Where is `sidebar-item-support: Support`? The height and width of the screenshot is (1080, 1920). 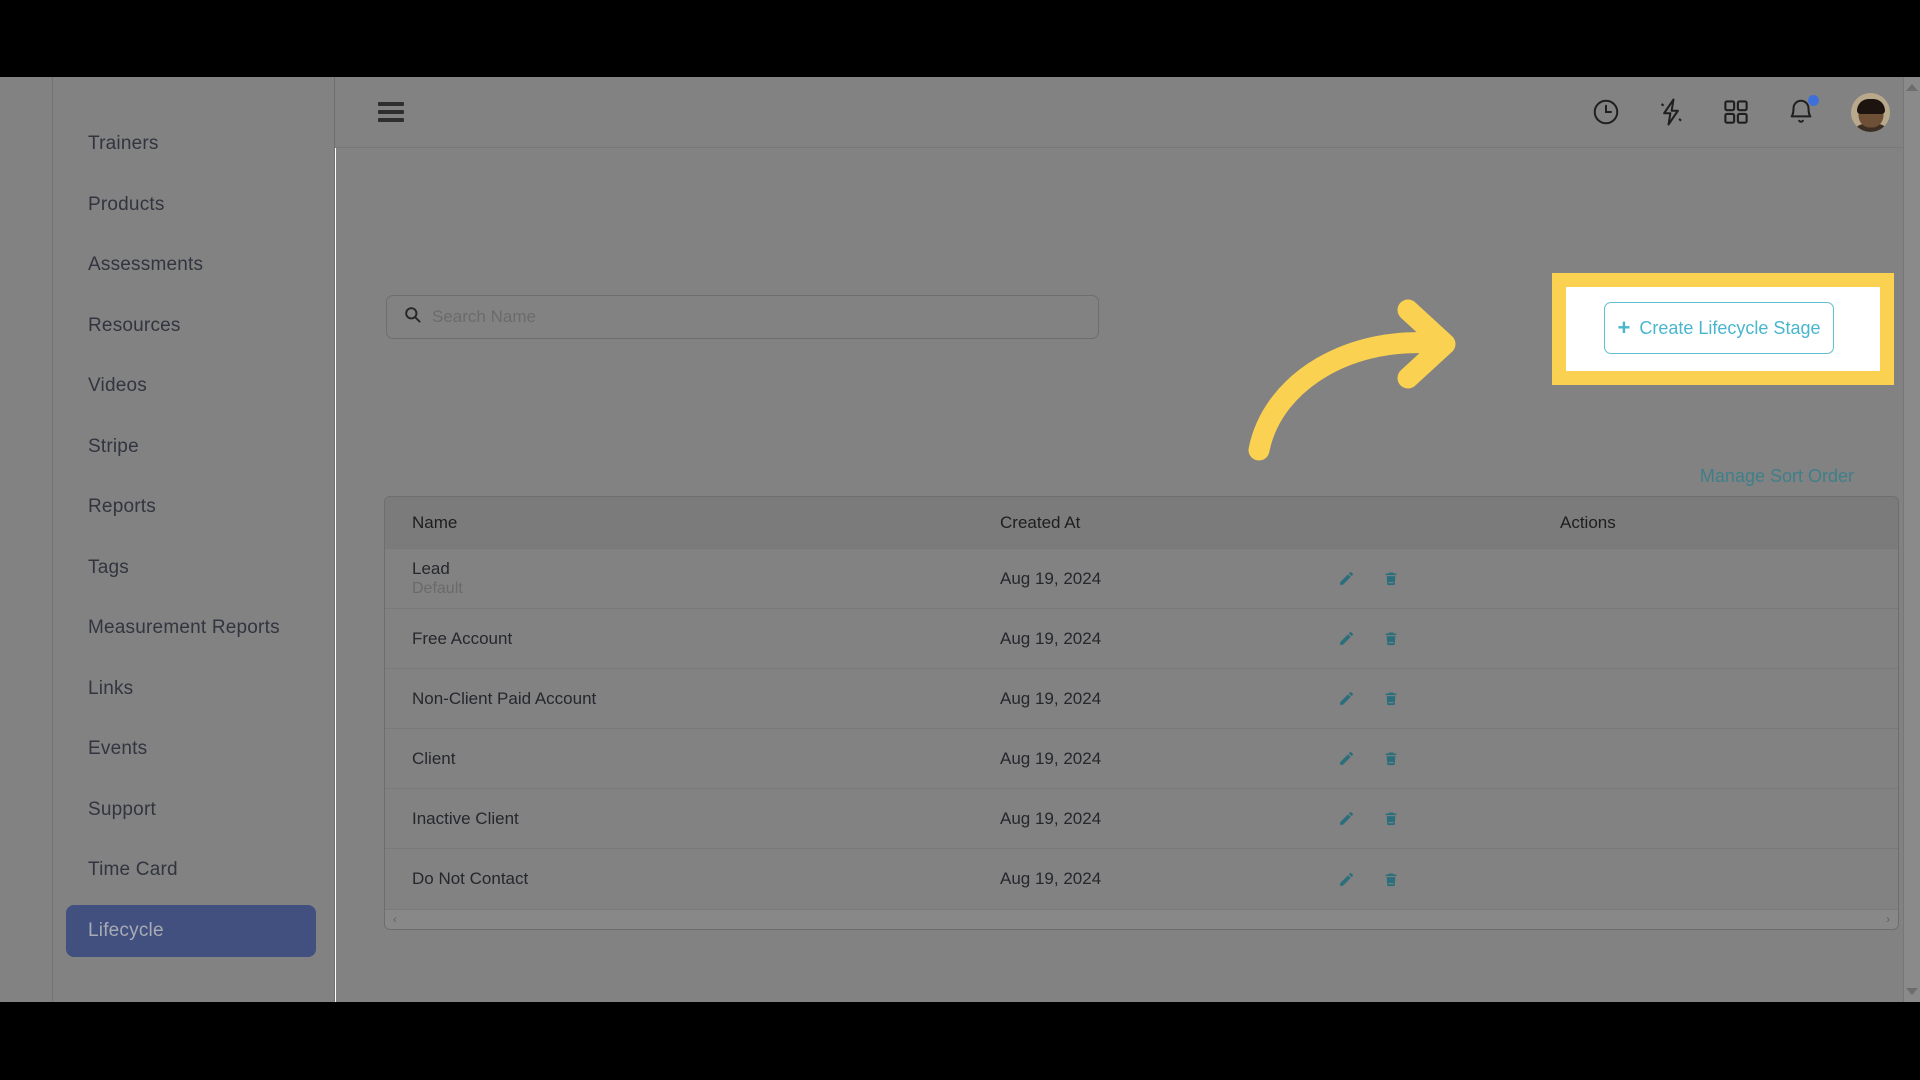 sidebar-item-support: Support is located at coordinates (191, 810).